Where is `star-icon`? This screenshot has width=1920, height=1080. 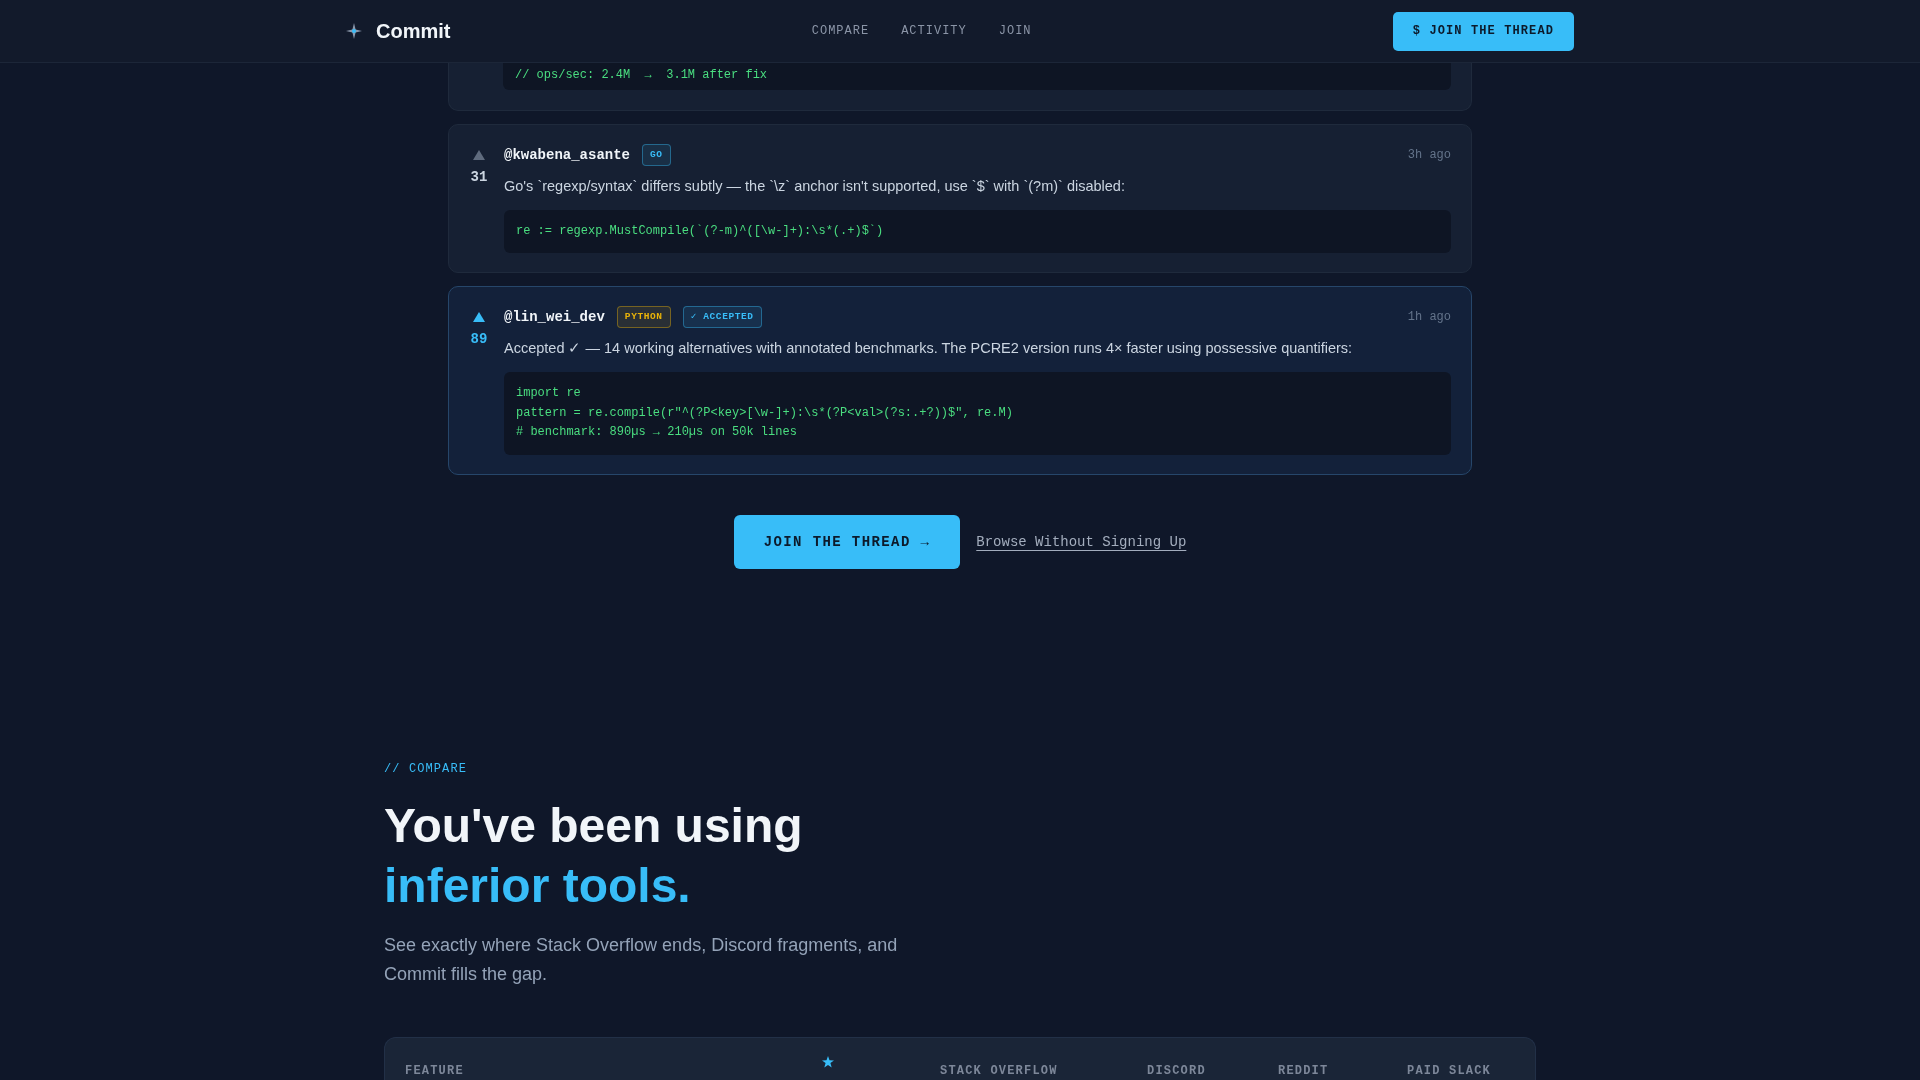
star-icon is located at coordinates (828, 1061).